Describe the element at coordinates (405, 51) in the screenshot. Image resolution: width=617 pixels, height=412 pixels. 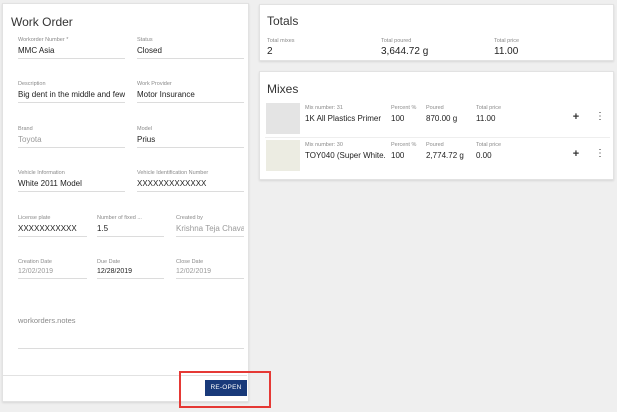
I see `total-poured-value: 3,644.72 g` at that location.